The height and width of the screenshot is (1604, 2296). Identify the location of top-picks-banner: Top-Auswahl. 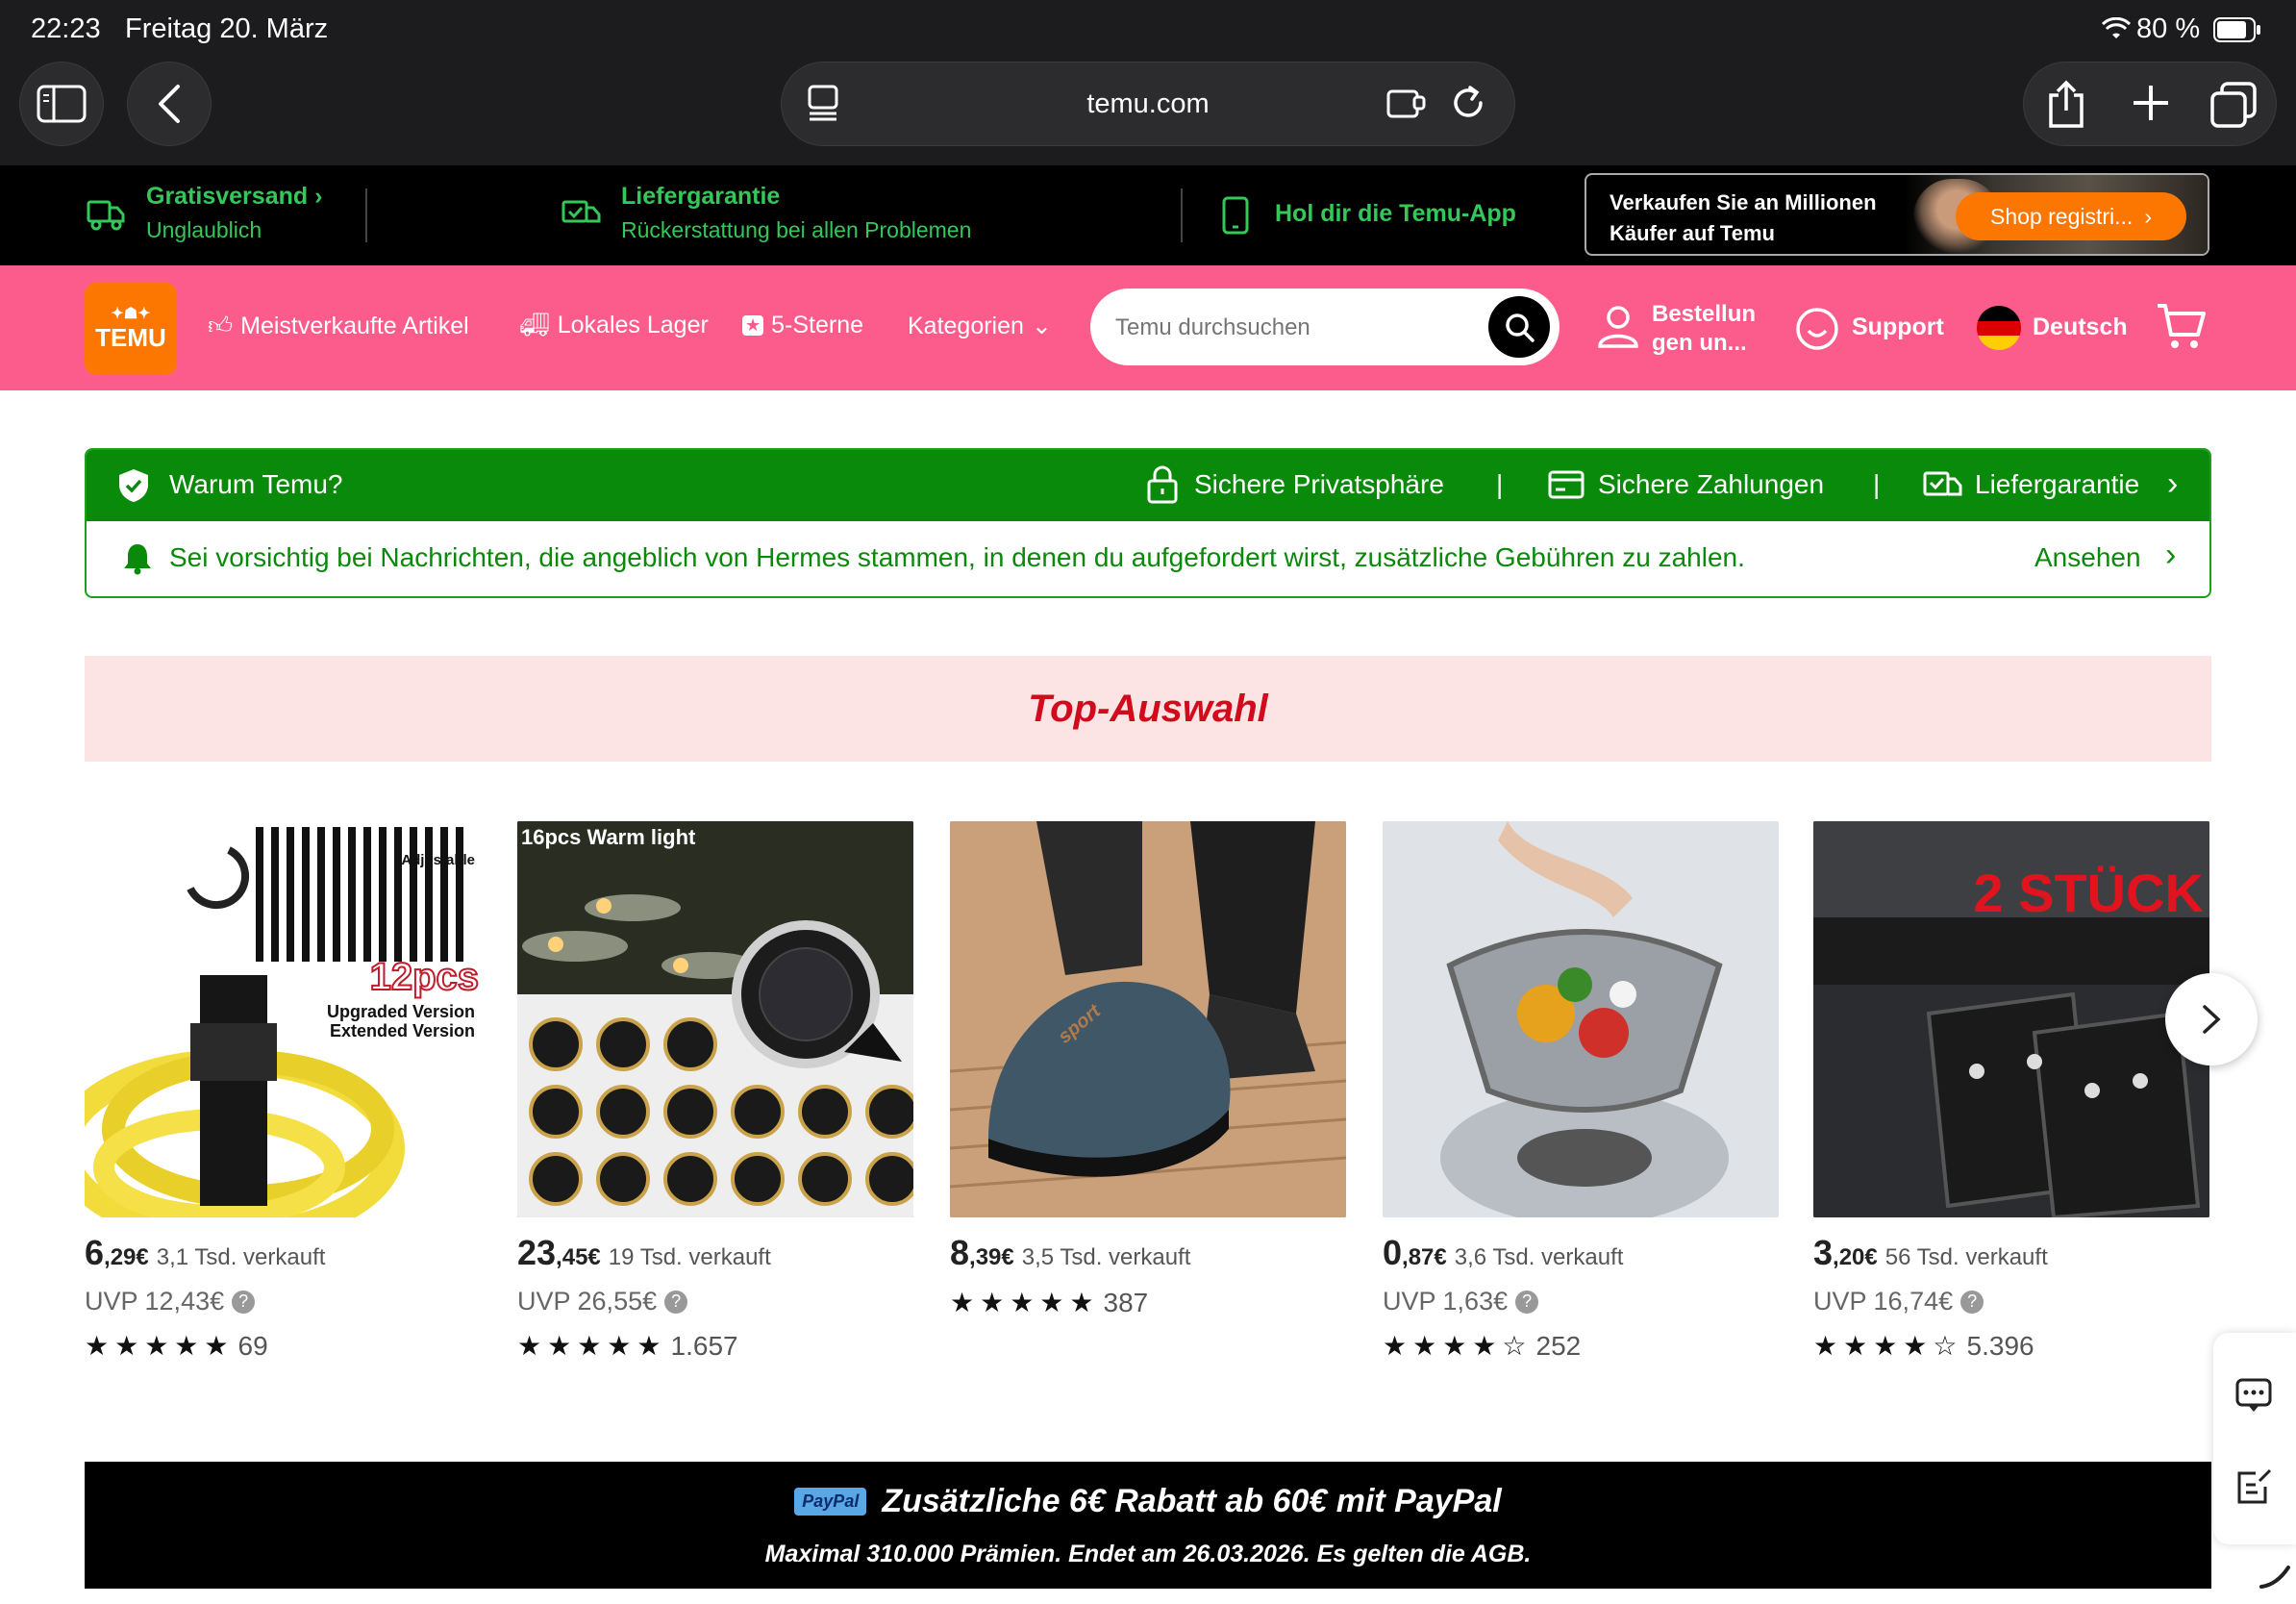
(1148, 709).